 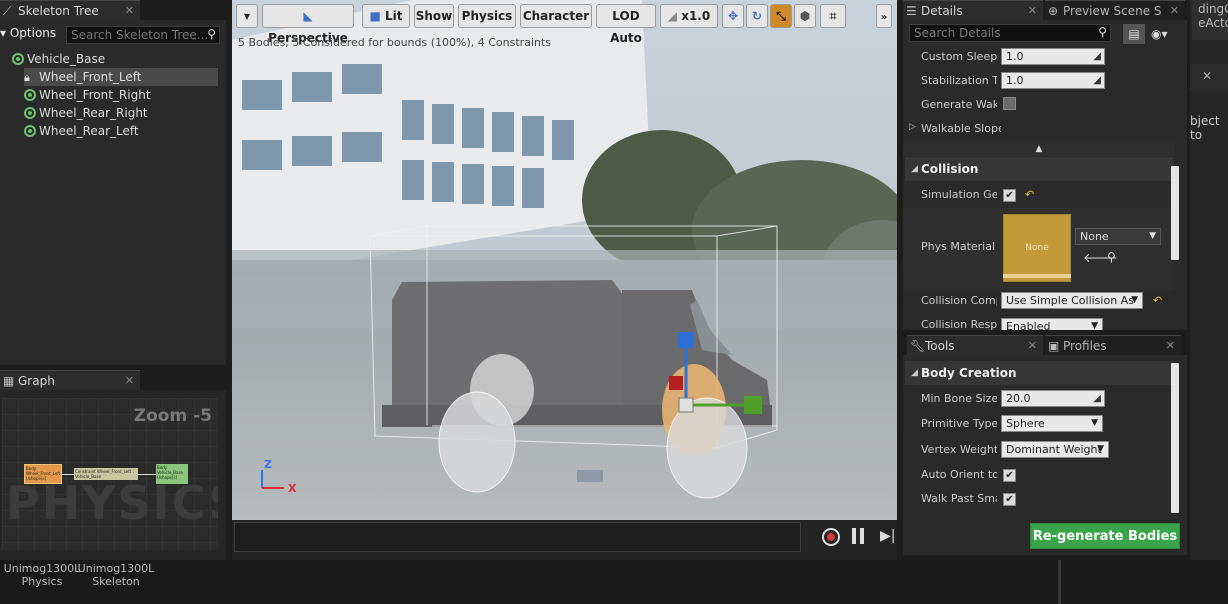 I want to click on asset-label-skeleton: Unimog1300L Skeleton, so click(x=116, y=575).